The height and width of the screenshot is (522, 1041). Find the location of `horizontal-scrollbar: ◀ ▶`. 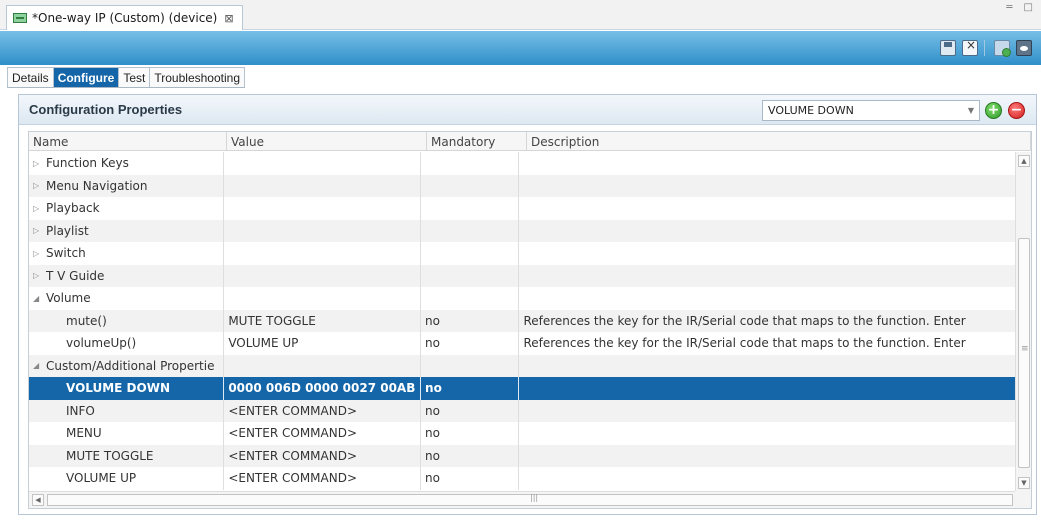

horizontal-scrollbar: ◀ ▶ is located at coordinates (530, 499).